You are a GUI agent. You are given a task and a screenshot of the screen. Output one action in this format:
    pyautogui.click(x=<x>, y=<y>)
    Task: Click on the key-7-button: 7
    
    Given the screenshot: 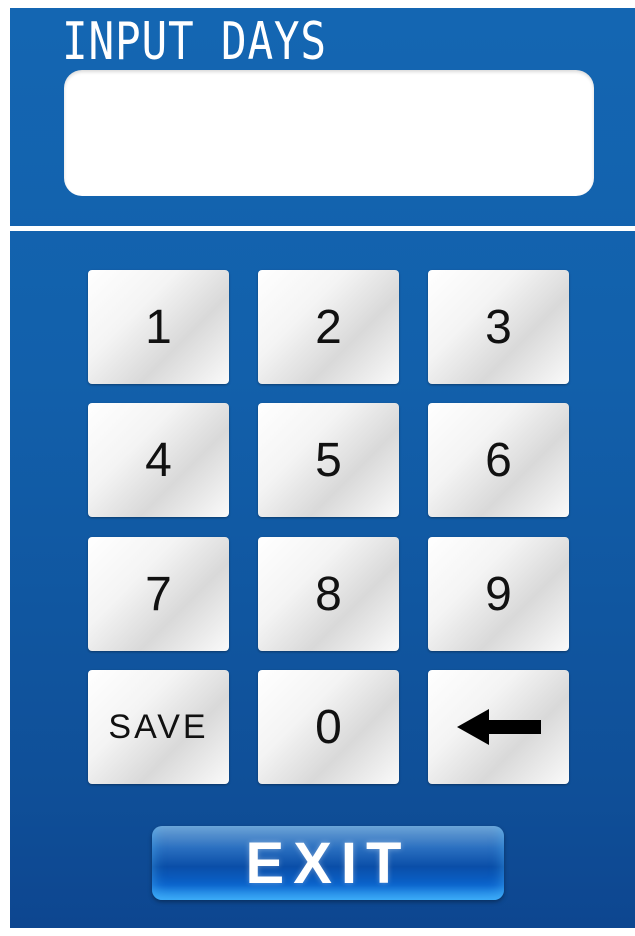 What is the action you would take?
    pyautogui.click(x=158, y=594)
    